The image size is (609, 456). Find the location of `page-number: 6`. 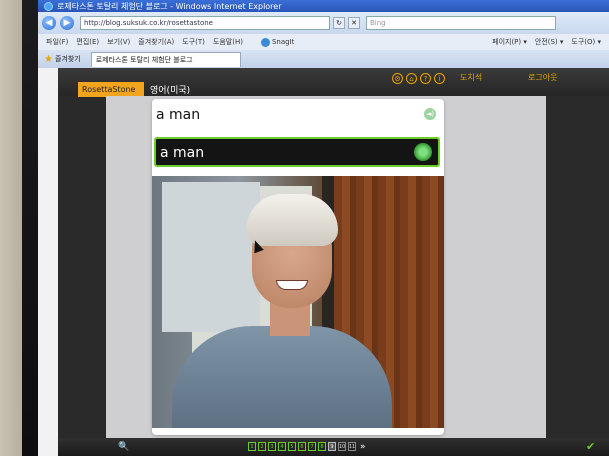

page-number: 6 is located at coordinates (302, 446).